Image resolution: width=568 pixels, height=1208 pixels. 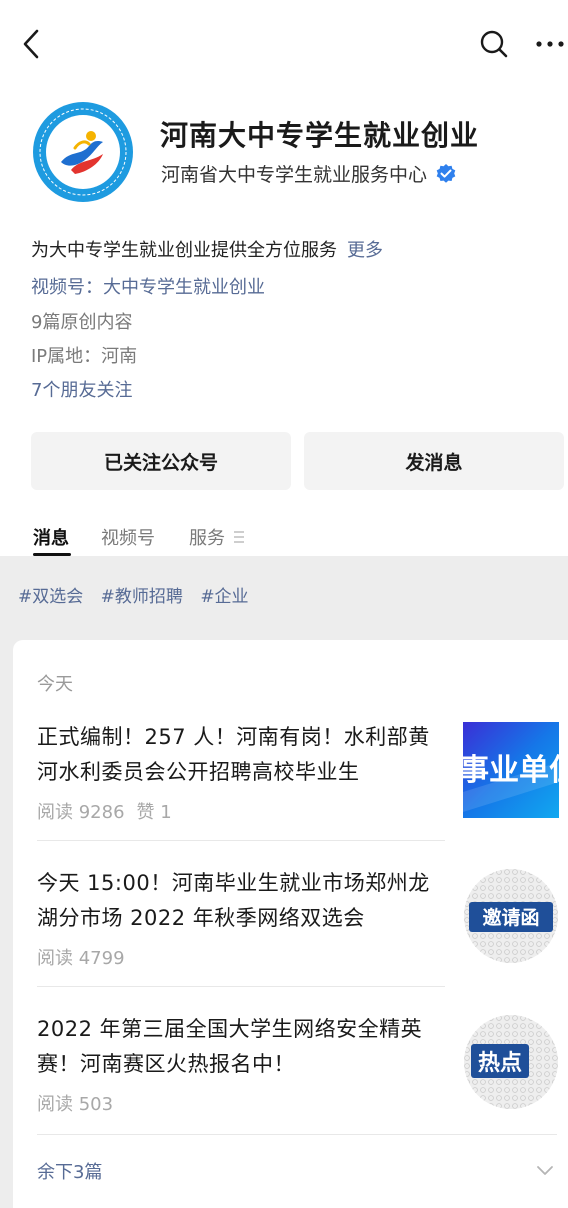 I want to click on article-thumbnail: 事业单位, so click(x=511, y=770).